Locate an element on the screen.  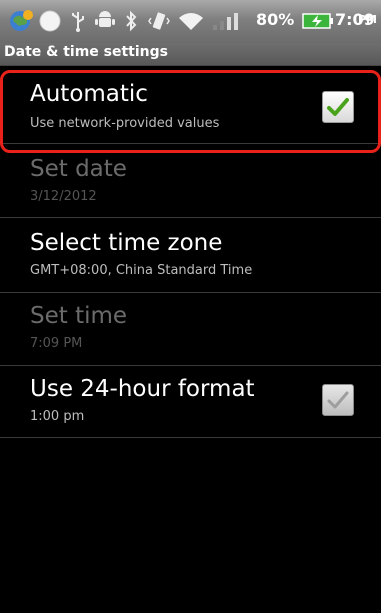
setting-title: Set date is located at coordinates (78, 169).